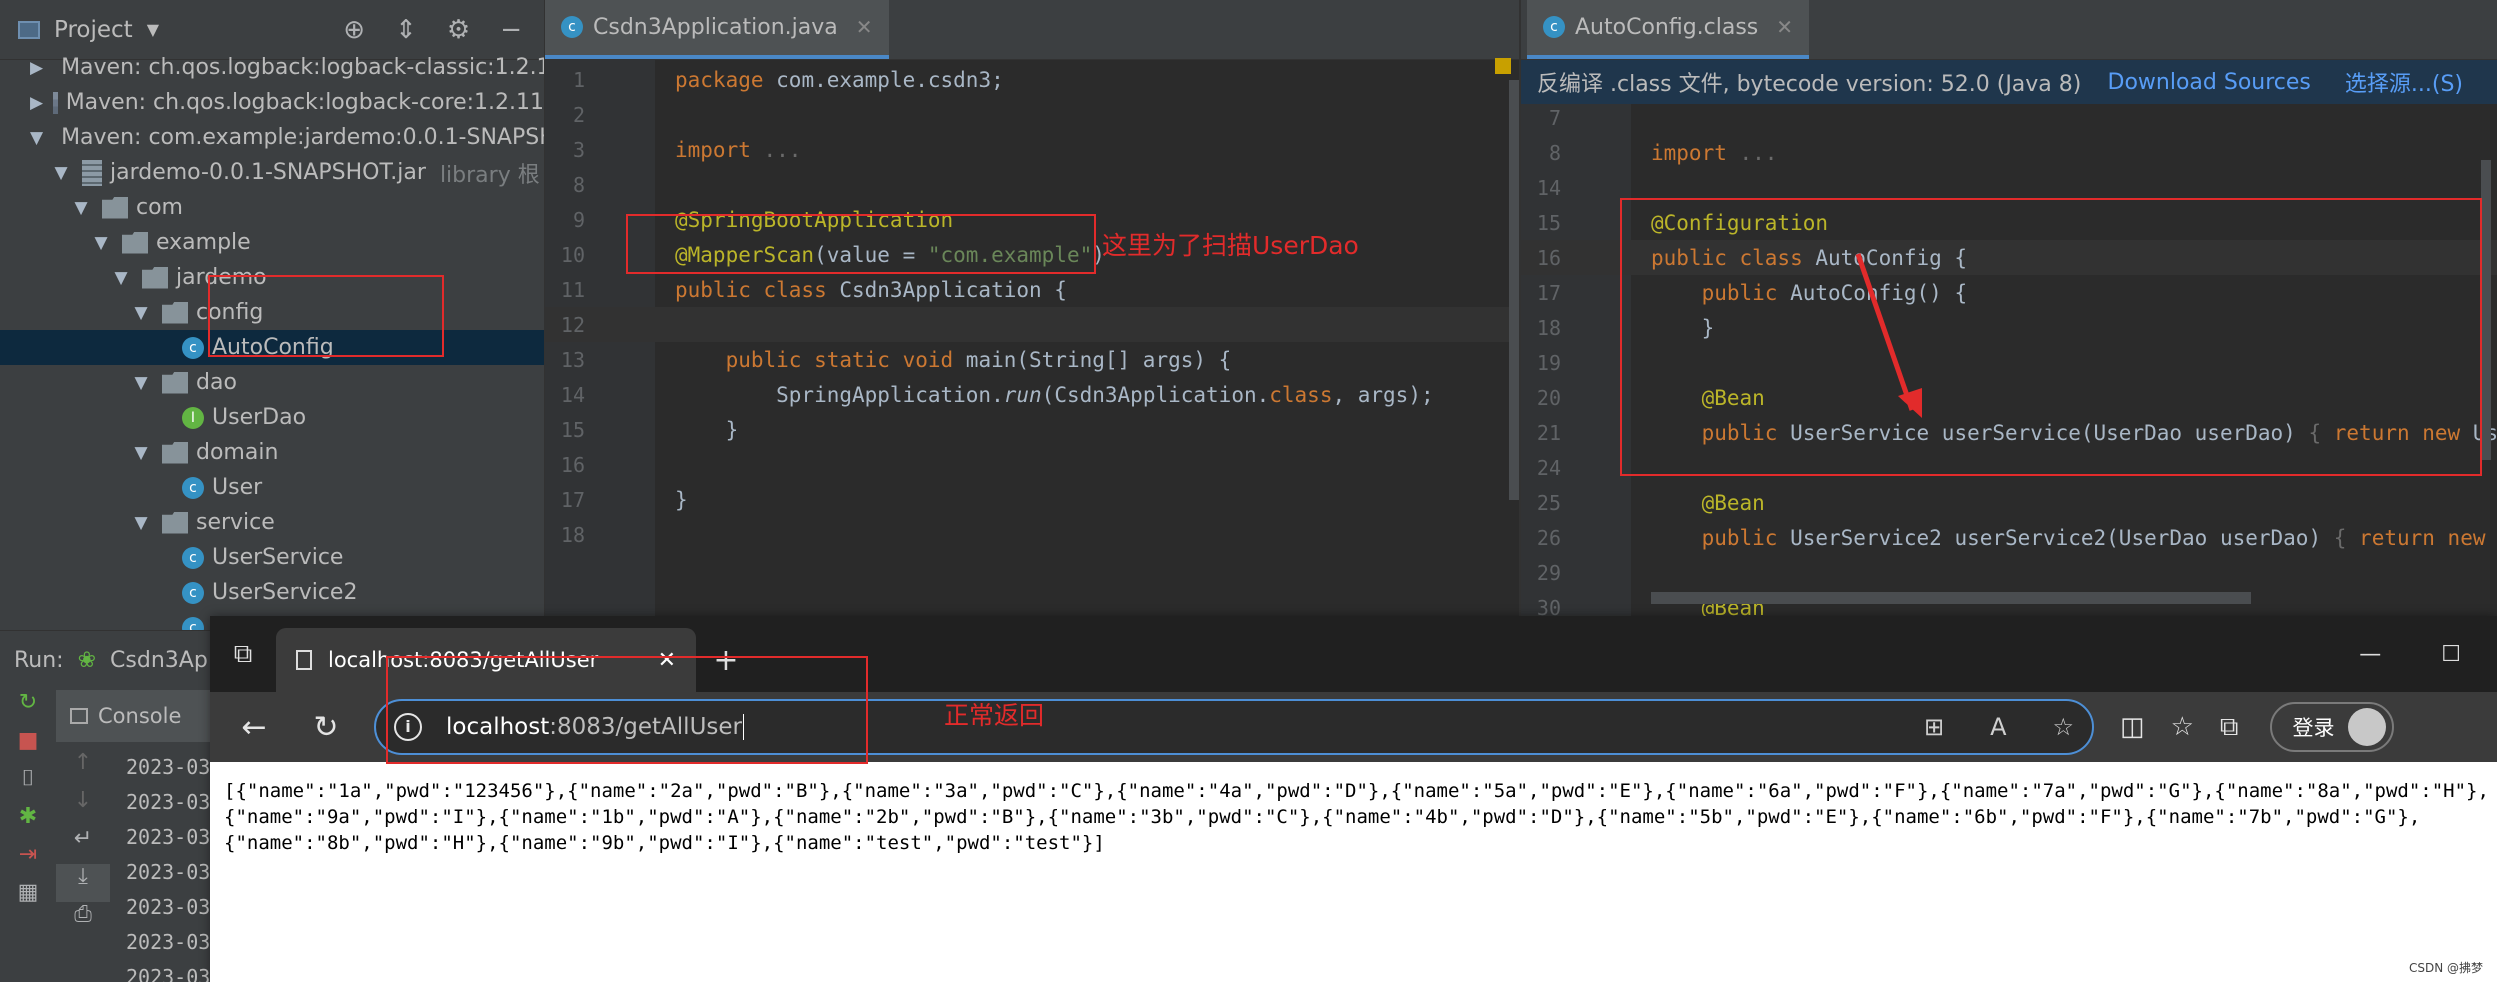 This screenshot has height=982, width=2497. Describe the element at coordinates (272, 242) in the screenshot. I see `tree-item: ▼ example` at that location.